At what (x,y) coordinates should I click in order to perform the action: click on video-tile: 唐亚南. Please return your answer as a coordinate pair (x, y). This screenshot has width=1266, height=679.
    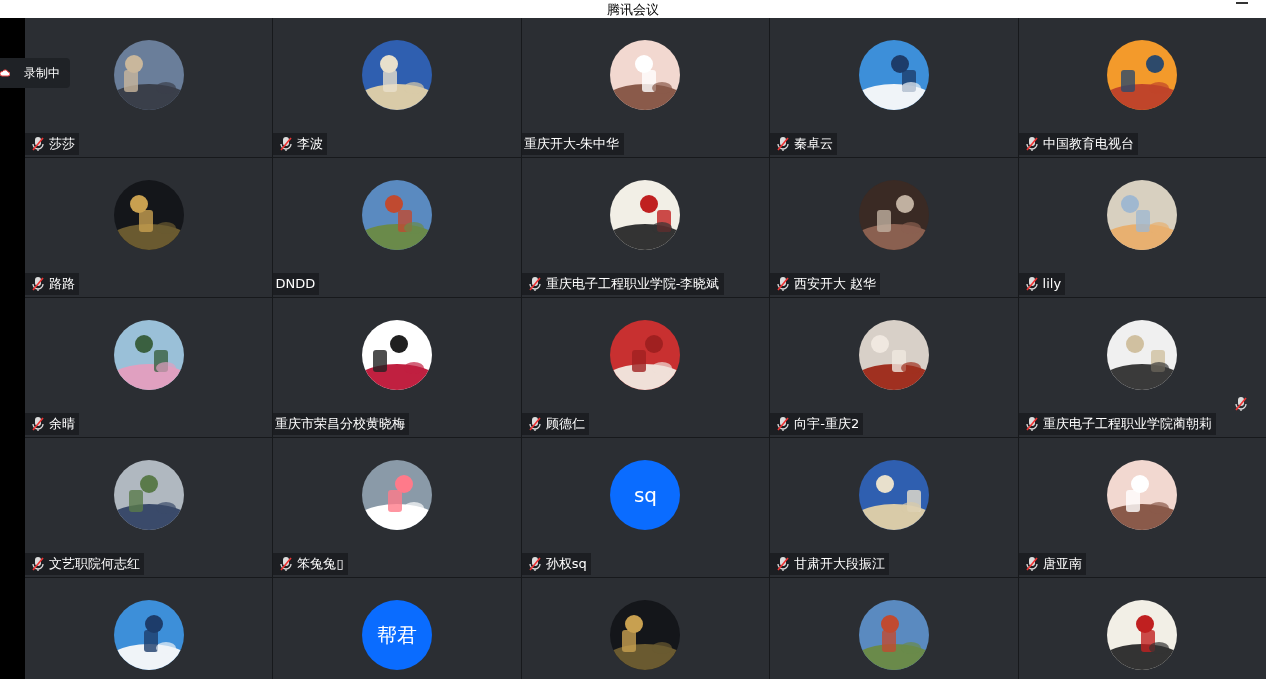
    Looking at the image, I should click on (1142, 507).